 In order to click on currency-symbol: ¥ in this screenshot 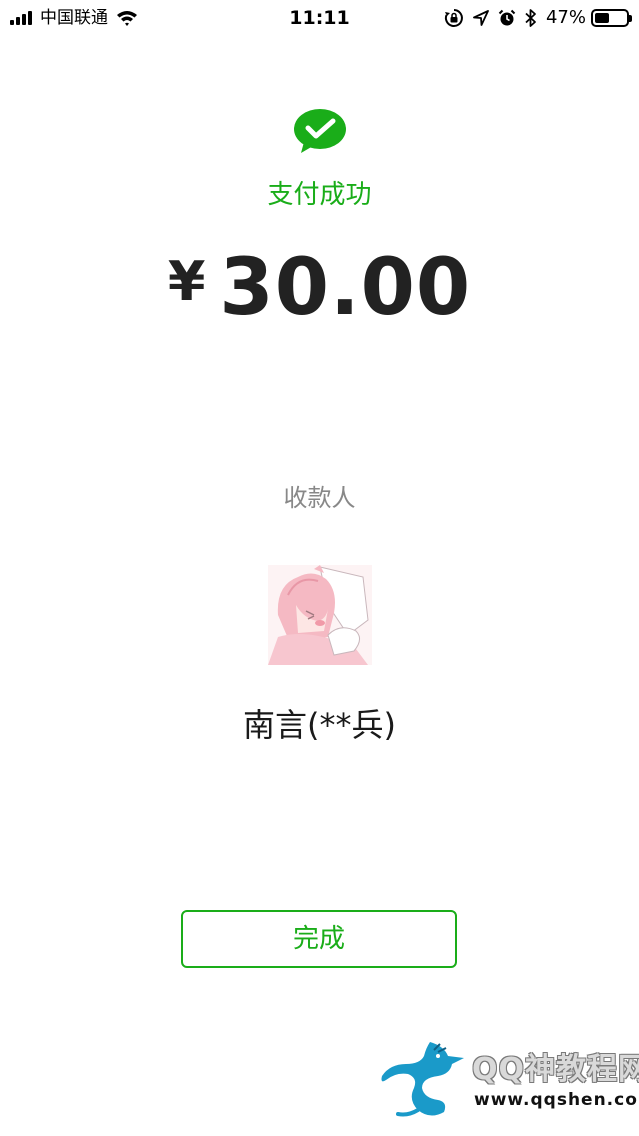, I will do `click(186, 281)`.